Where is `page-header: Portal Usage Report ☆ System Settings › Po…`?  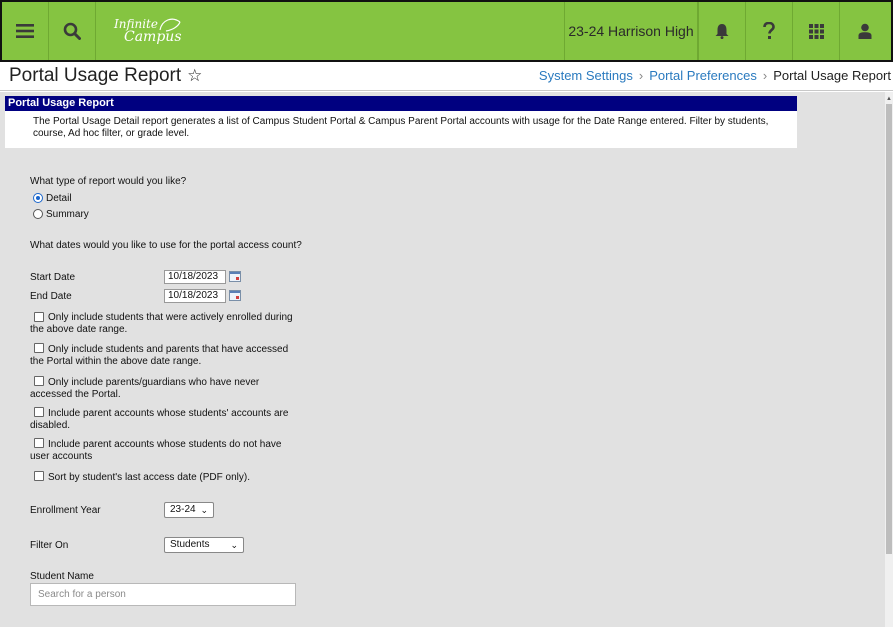 page-header: Portal Usage Report ☆ System Settings › Po… is located at coordinates (446, 76).